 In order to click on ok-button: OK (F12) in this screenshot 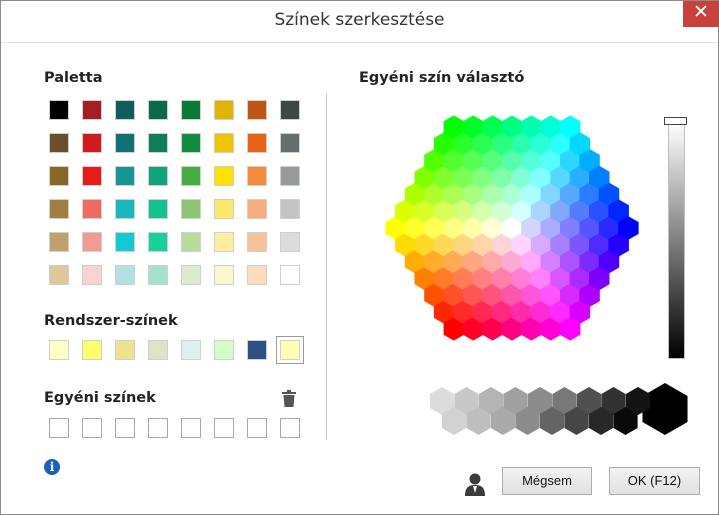, I will do `click(654, 481)`.